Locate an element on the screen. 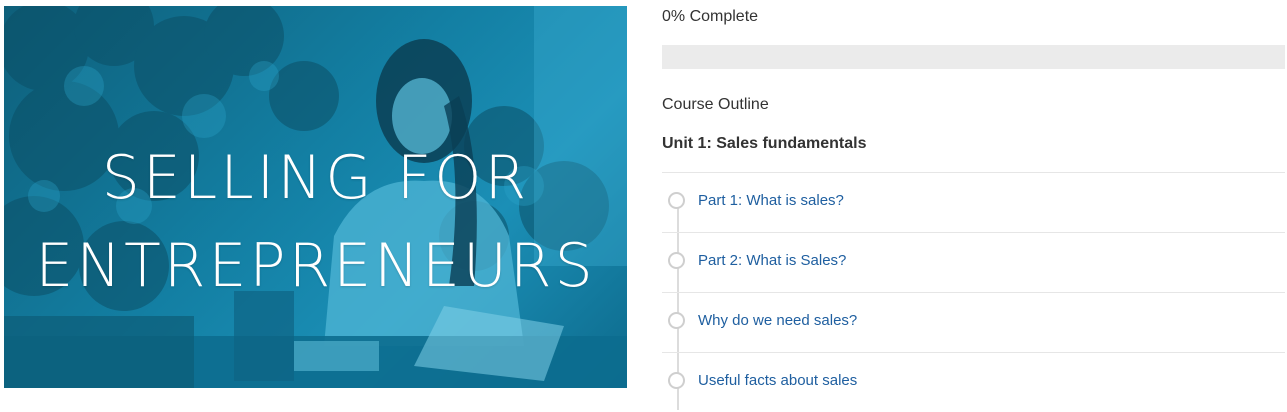 The height and width of the screenshot is (412, 1287). lesson-link: Part 1: What is sales? is located at coordinates (771, 200).